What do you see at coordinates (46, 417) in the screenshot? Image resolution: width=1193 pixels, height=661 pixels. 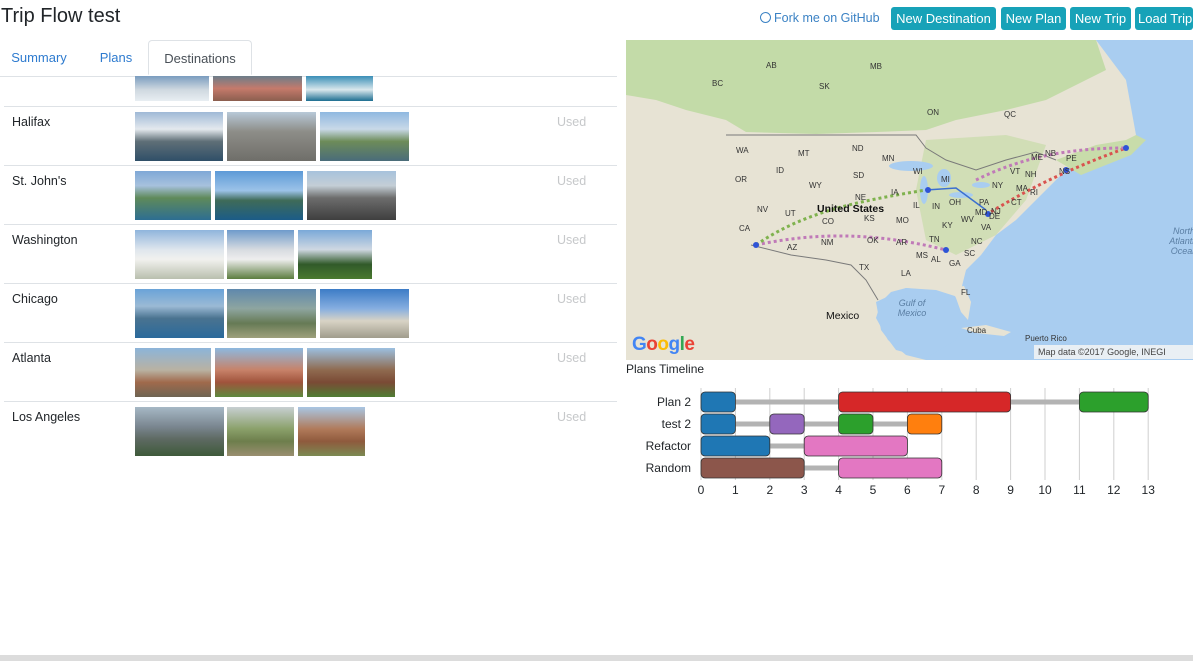 I see `destination-name: Los Angeles` at bounding box center [46, 417].